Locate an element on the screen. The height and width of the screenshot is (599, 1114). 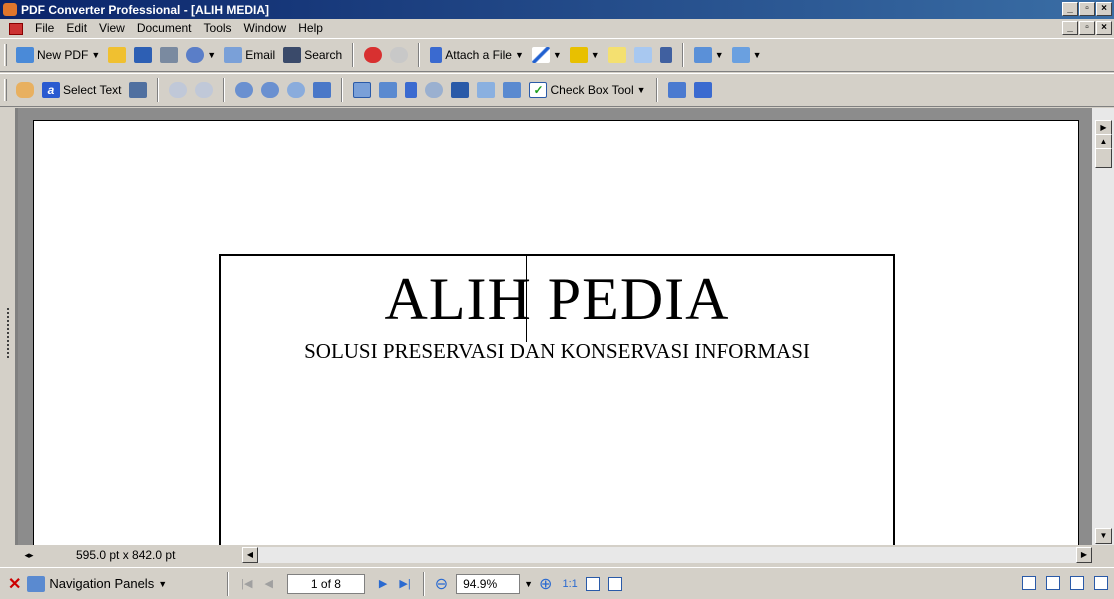
next-view-button is located at coordinates (204, 90).